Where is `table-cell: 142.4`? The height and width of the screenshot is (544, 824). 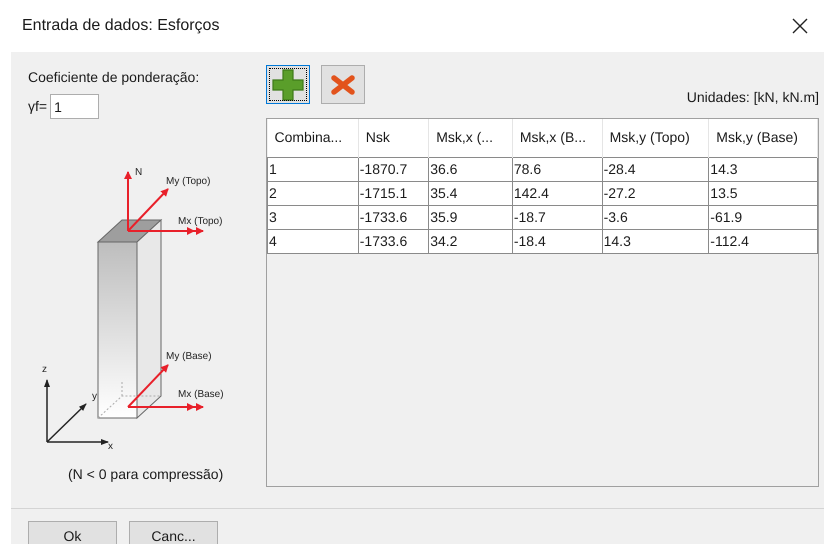 table-cell: 142.4 is located at coordinates (557, 193).